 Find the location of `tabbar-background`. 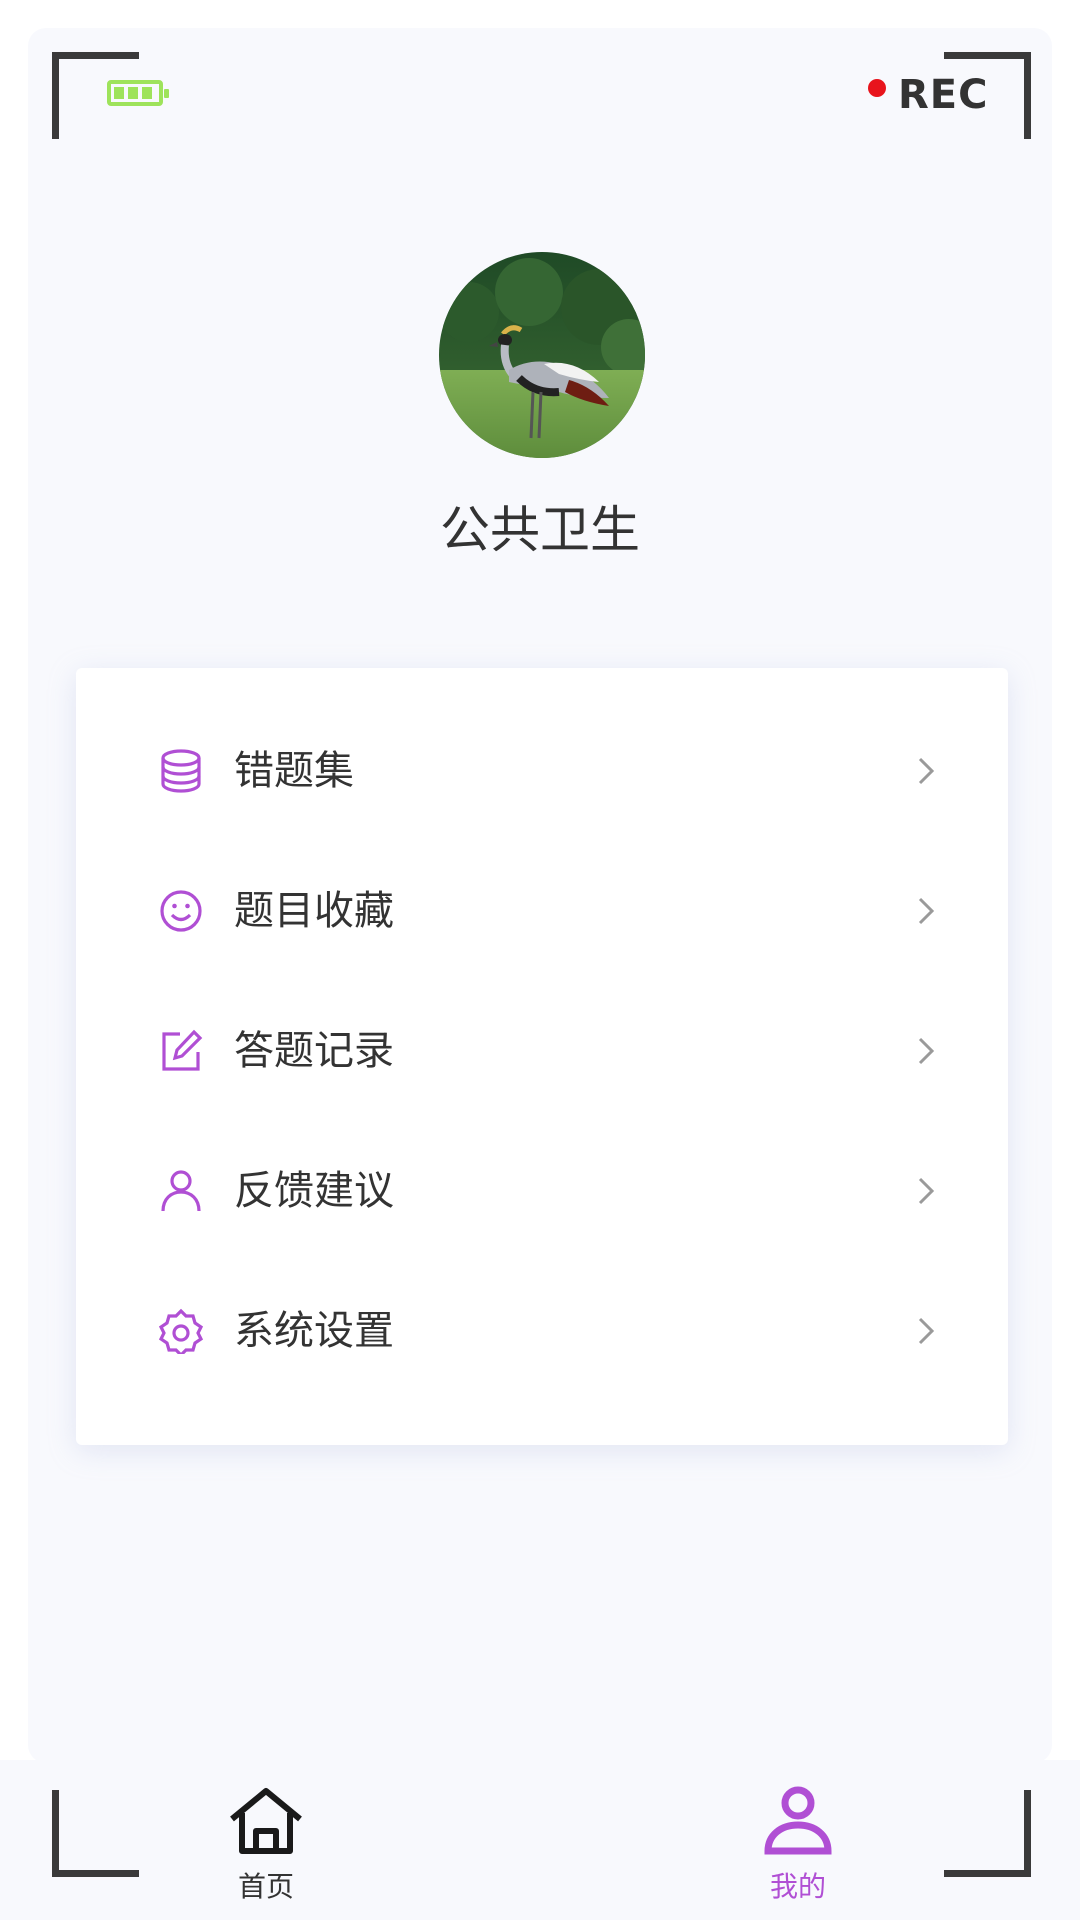

tabbar-background is located at coordinates (540, 1840).